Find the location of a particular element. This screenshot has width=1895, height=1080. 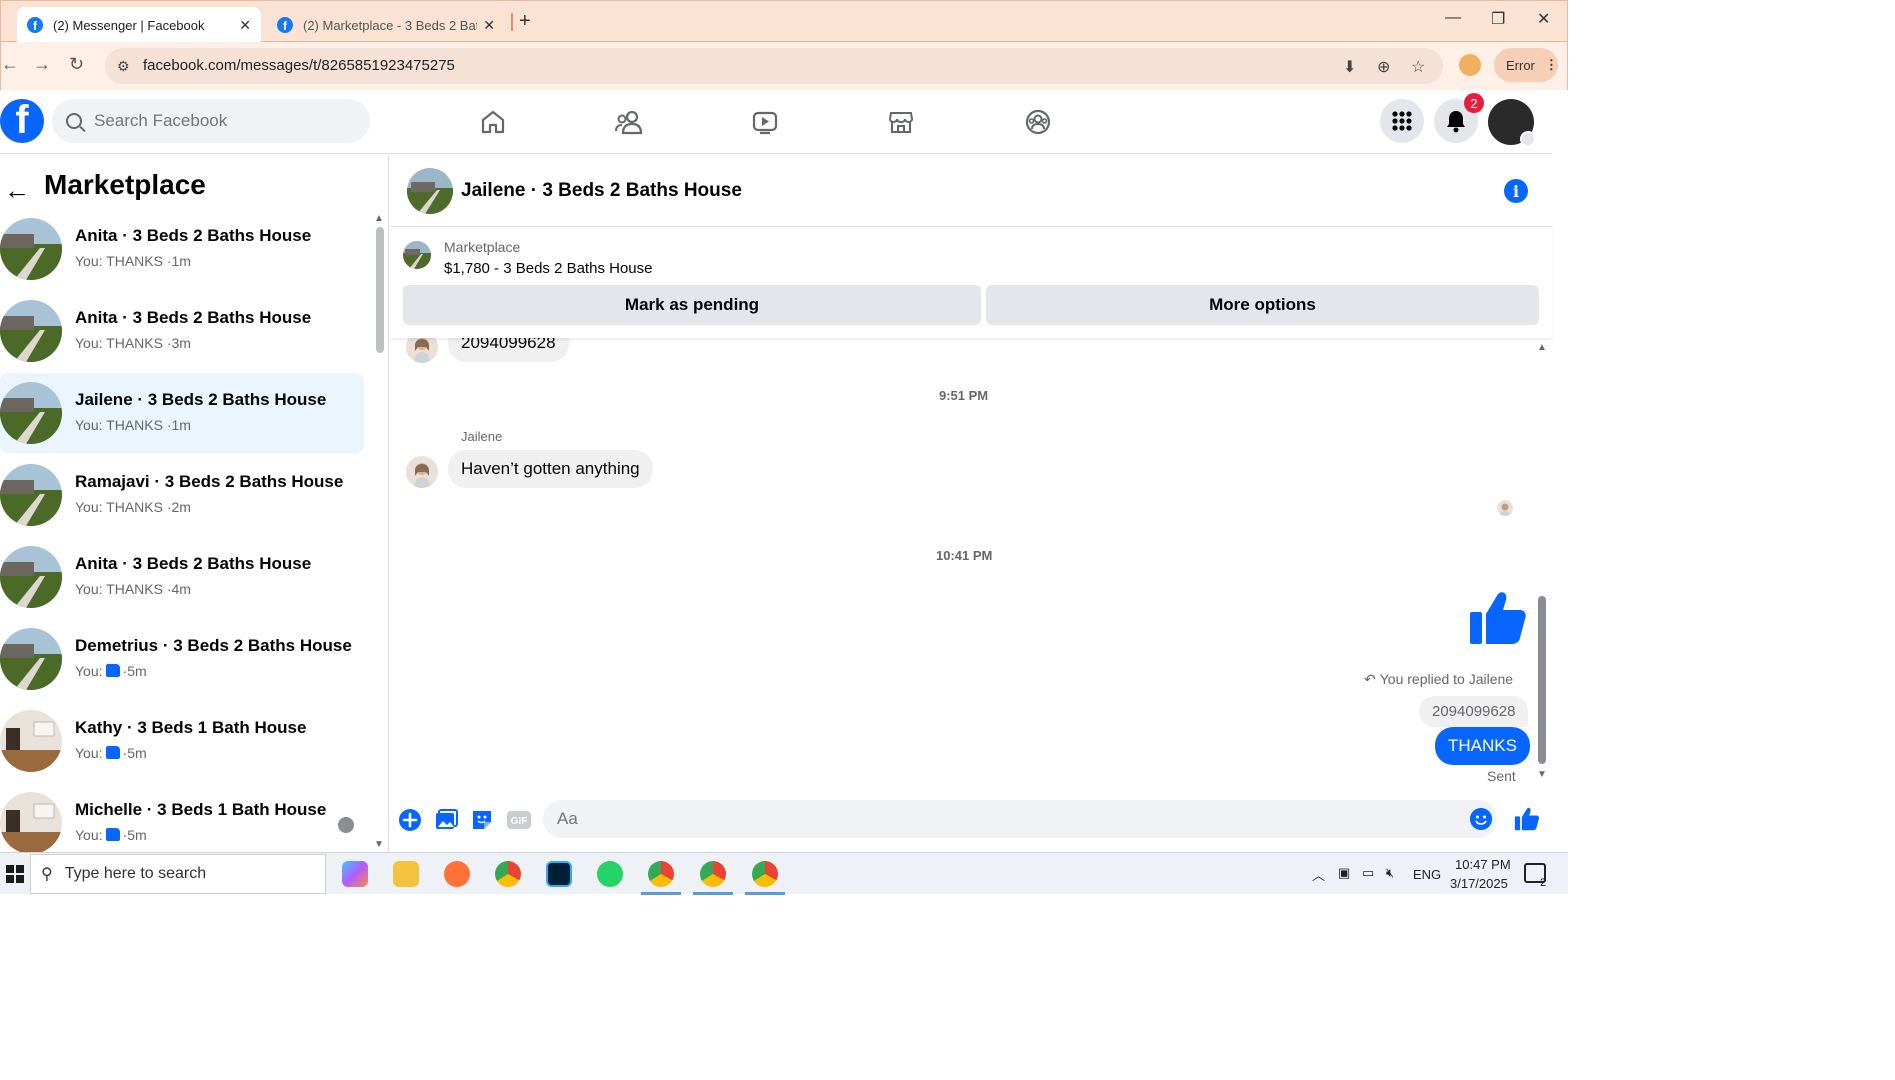

profile-icon is located at coordinates (1470, 65).